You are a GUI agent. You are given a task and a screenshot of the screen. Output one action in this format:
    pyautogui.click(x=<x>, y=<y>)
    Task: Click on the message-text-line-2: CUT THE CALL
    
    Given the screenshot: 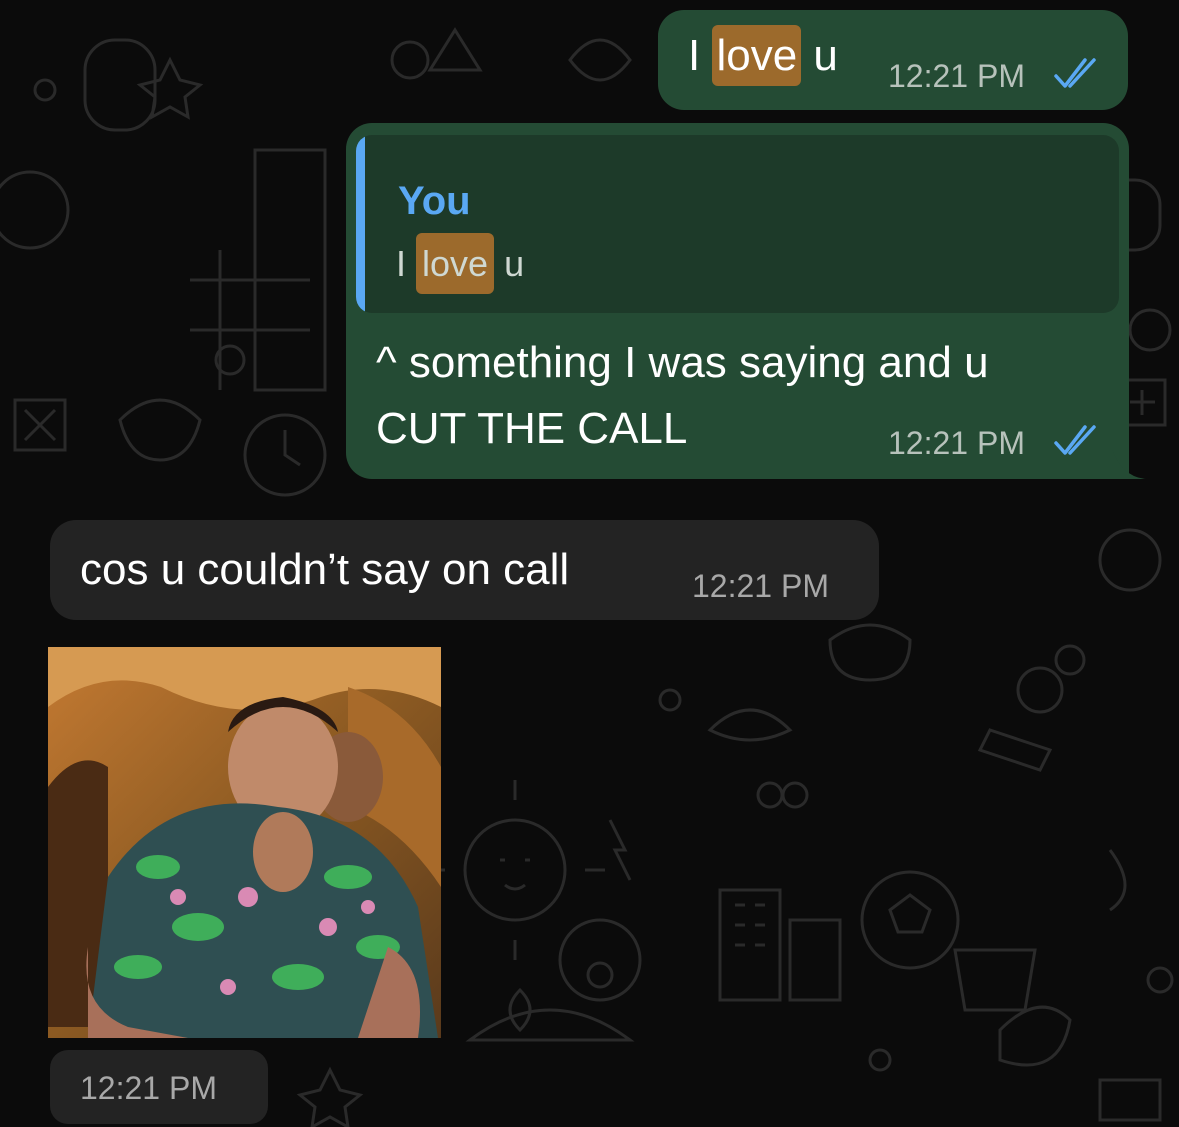 What is the action you would take?
    pyautogui.click(x=532, y=428)
    